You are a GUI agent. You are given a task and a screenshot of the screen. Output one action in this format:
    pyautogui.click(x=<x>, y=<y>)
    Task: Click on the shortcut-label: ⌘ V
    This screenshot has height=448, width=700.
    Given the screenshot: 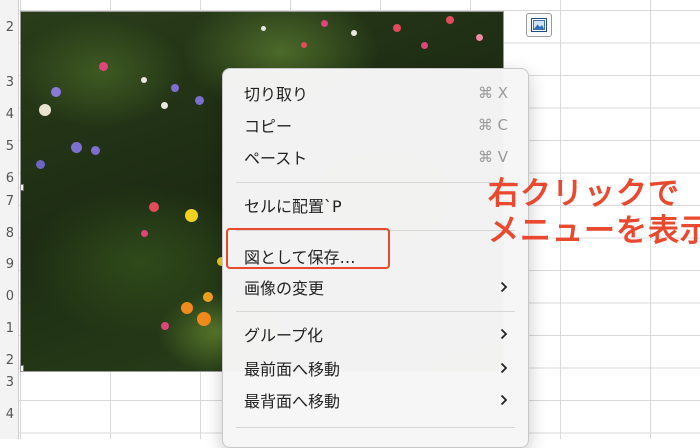 What is the action you would take?
    pyautogui.click(x=492, y=157)
    